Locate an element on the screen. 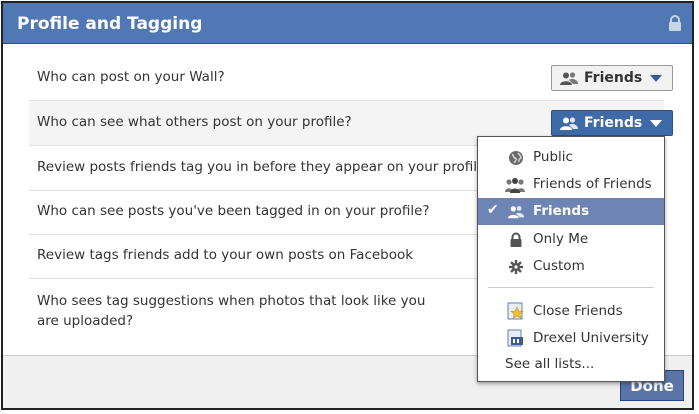  menu-item-friends: ✔ Friends is located at coordinates (571, 211).